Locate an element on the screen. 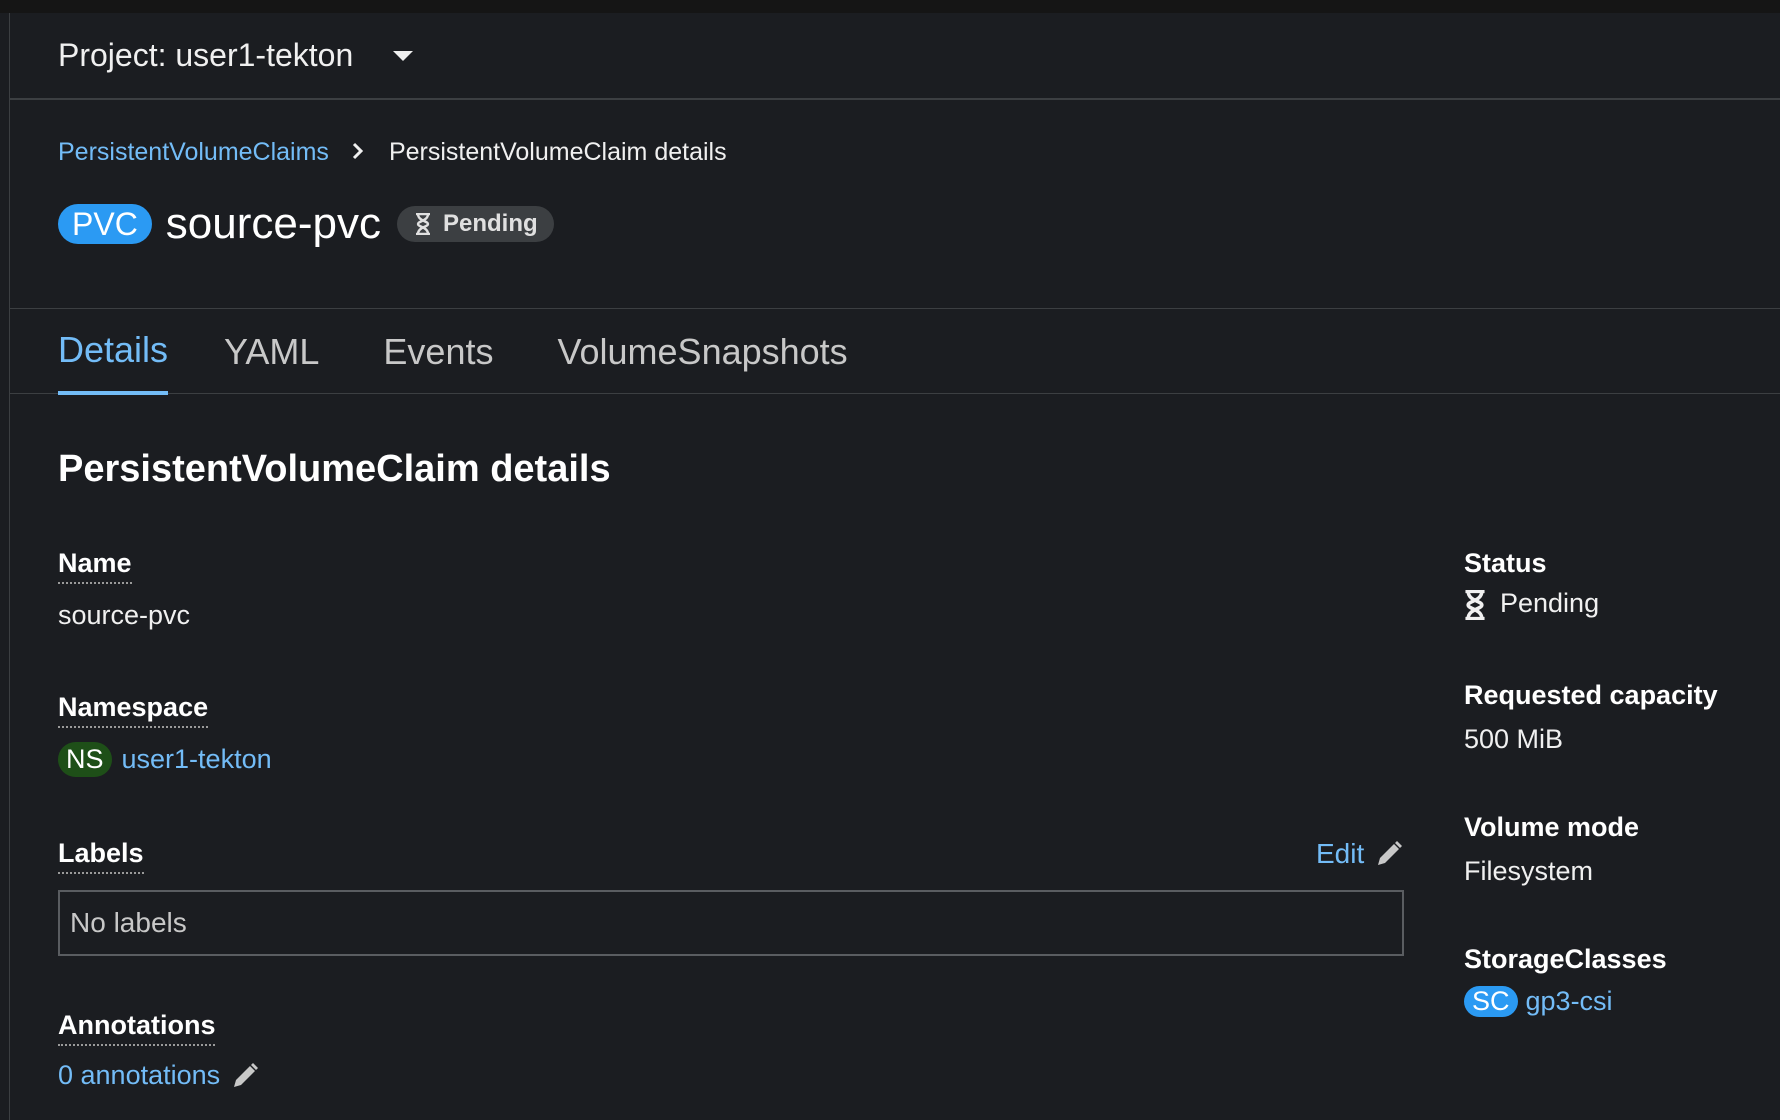  top-strip is located at coordinates (890, 6).